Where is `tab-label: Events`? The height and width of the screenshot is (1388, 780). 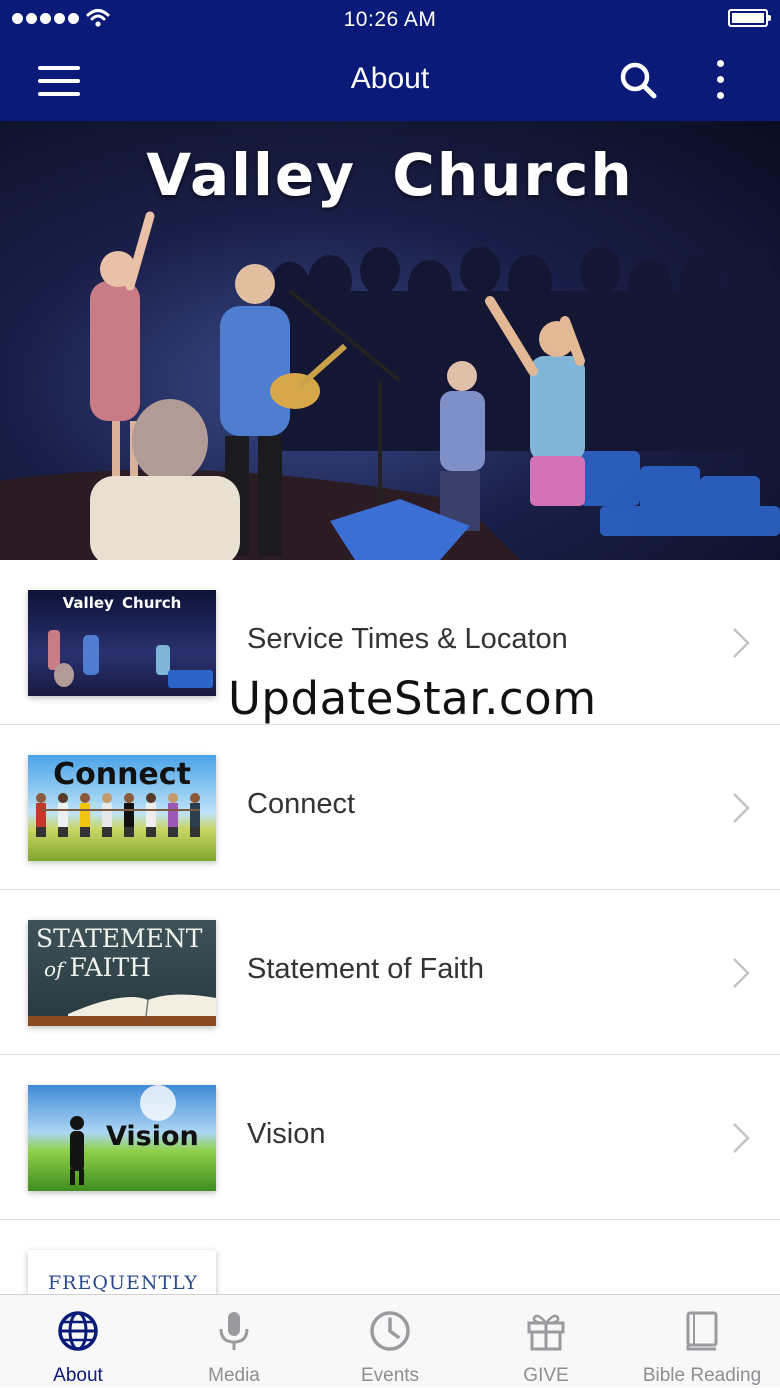
tab-label: Events is located at coordinates (390, 1375).